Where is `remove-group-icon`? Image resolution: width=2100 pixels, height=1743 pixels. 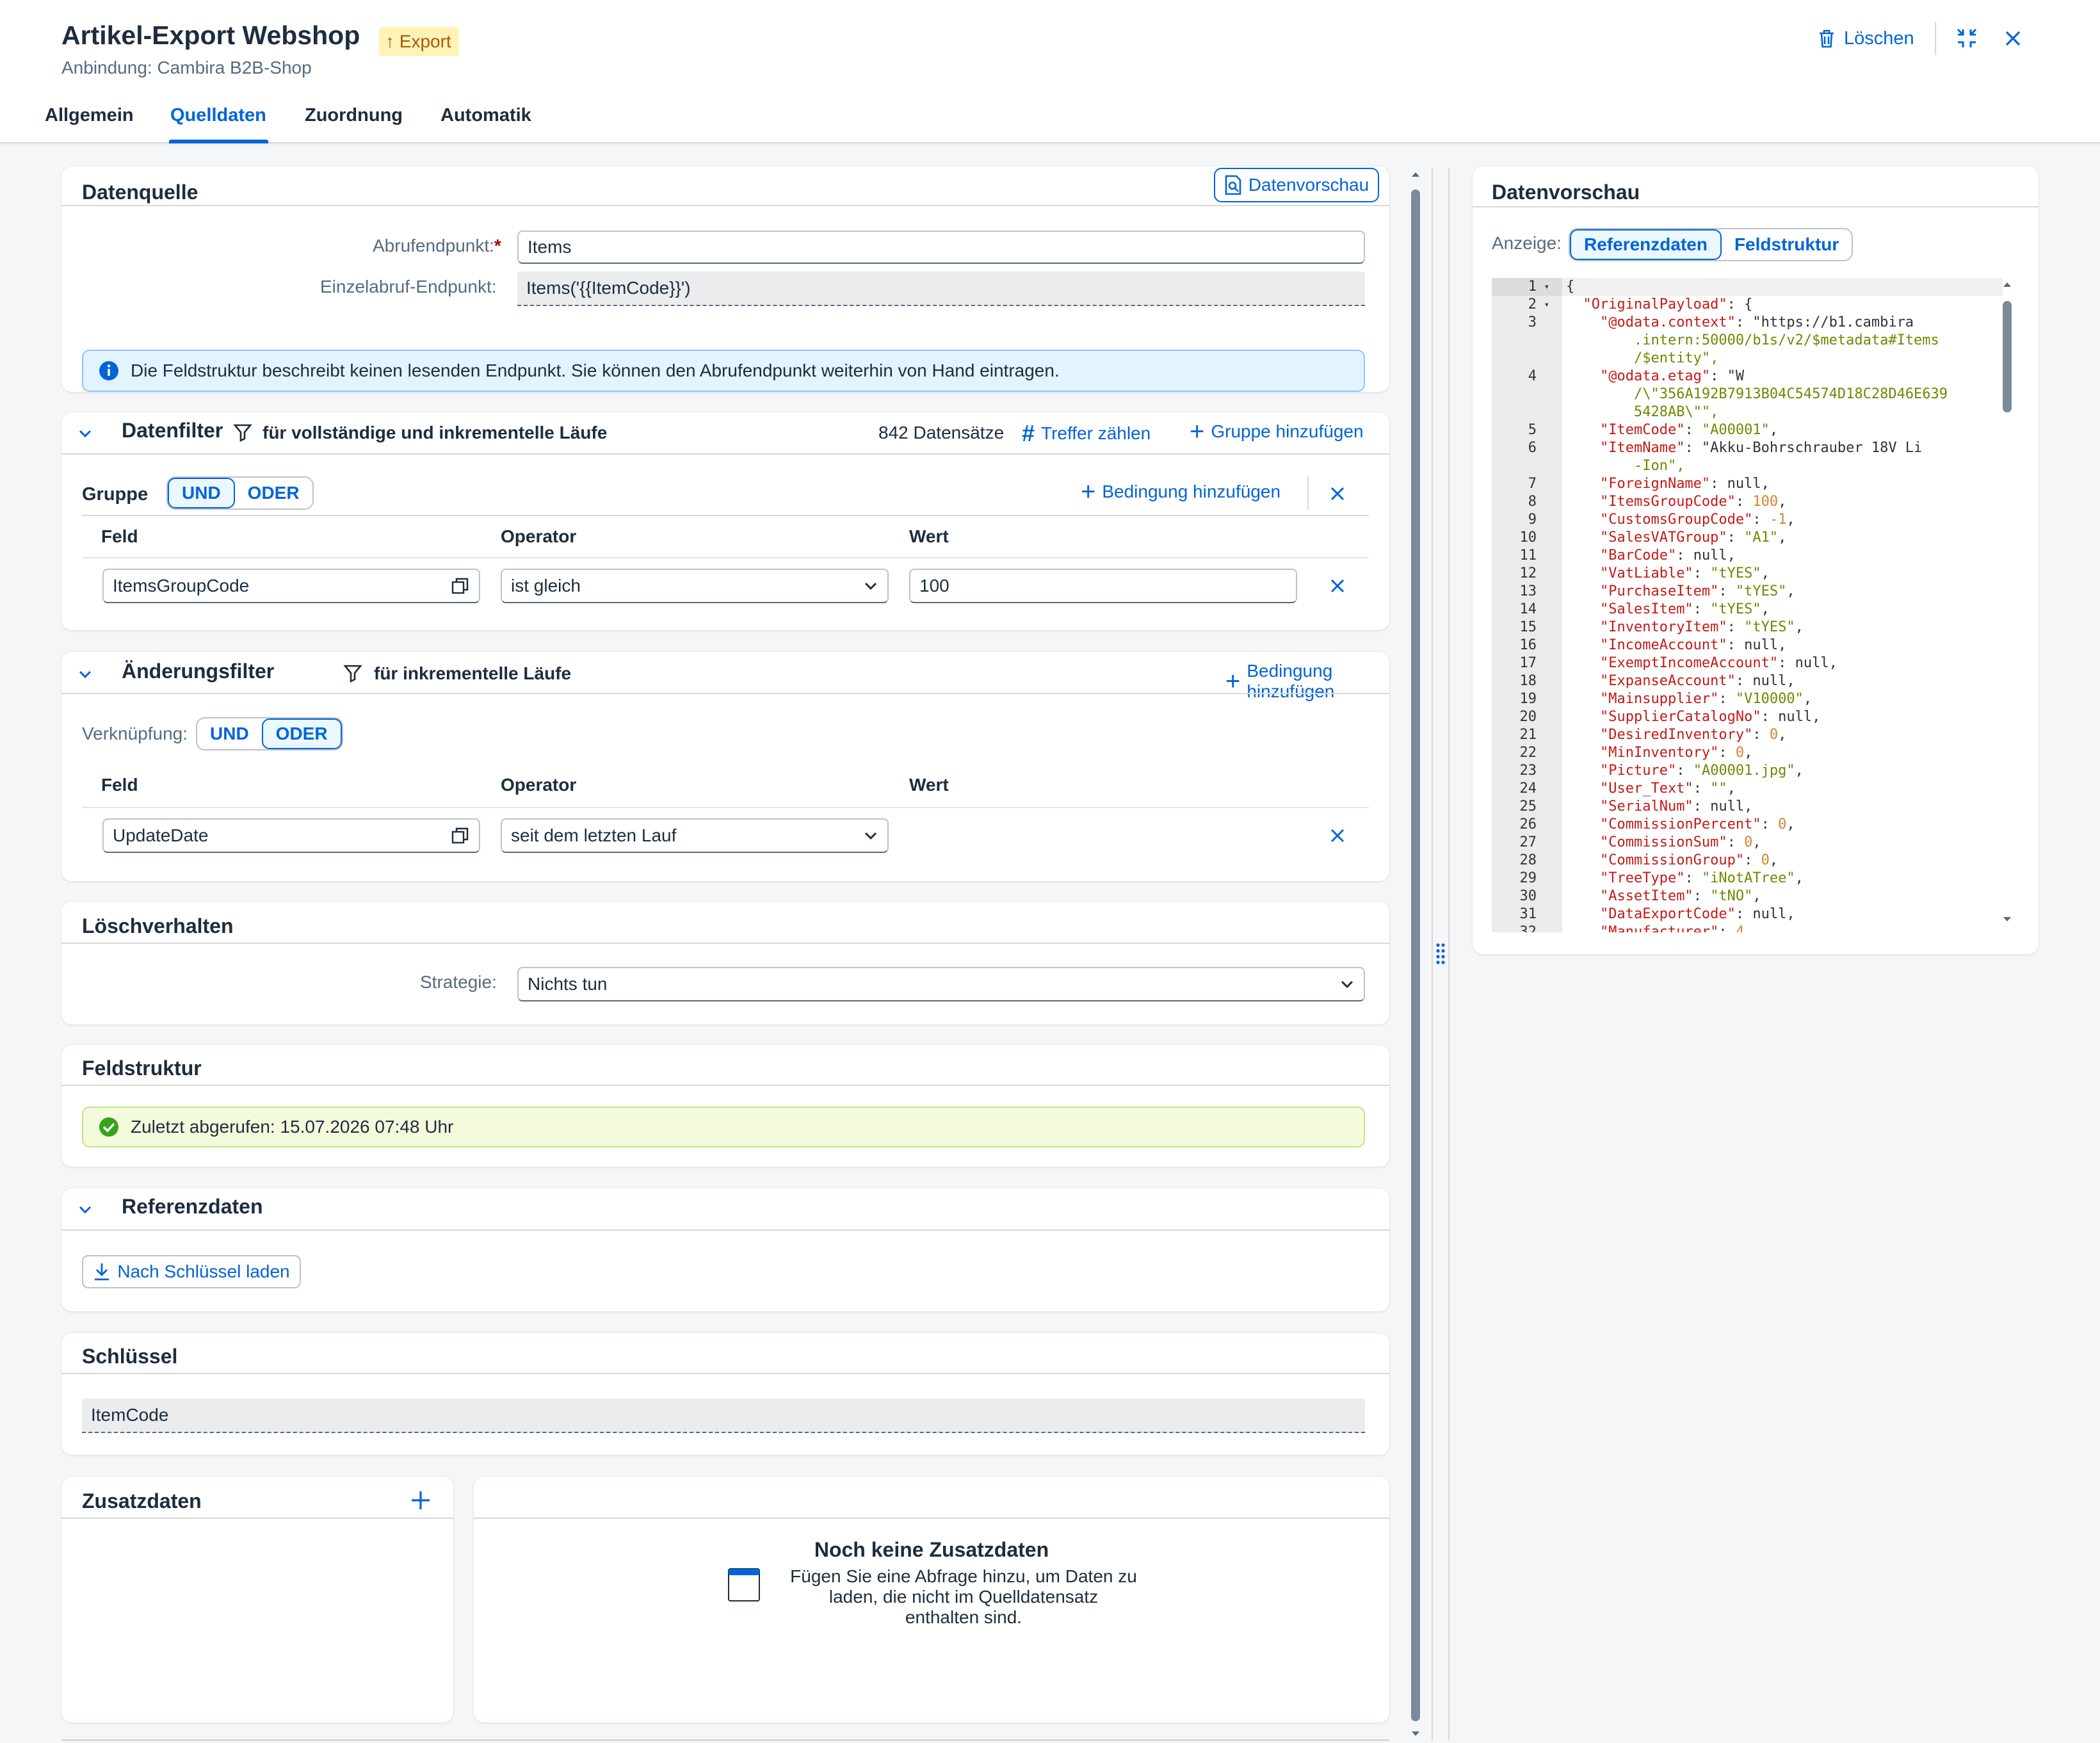
remove-group-icon is located at coordinates (1338, 493).